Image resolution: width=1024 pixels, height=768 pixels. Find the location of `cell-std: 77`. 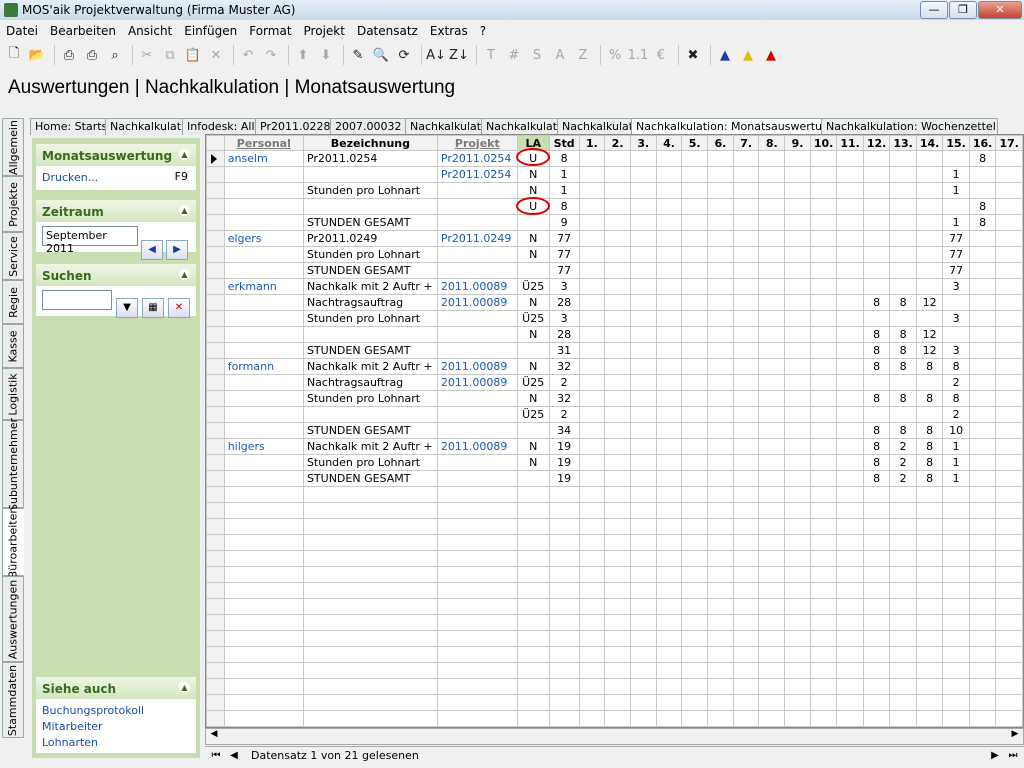

cell-std: 77 is located at coordinates (564, 238).